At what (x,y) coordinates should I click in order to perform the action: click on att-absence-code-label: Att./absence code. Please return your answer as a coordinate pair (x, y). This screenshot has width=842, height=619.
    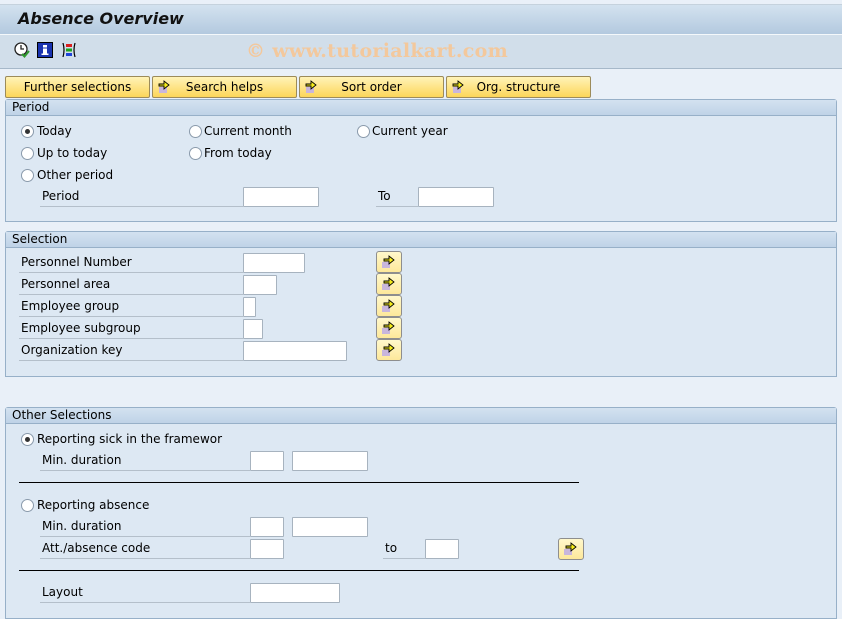
    Looking at the image, I should click on (145, 549).